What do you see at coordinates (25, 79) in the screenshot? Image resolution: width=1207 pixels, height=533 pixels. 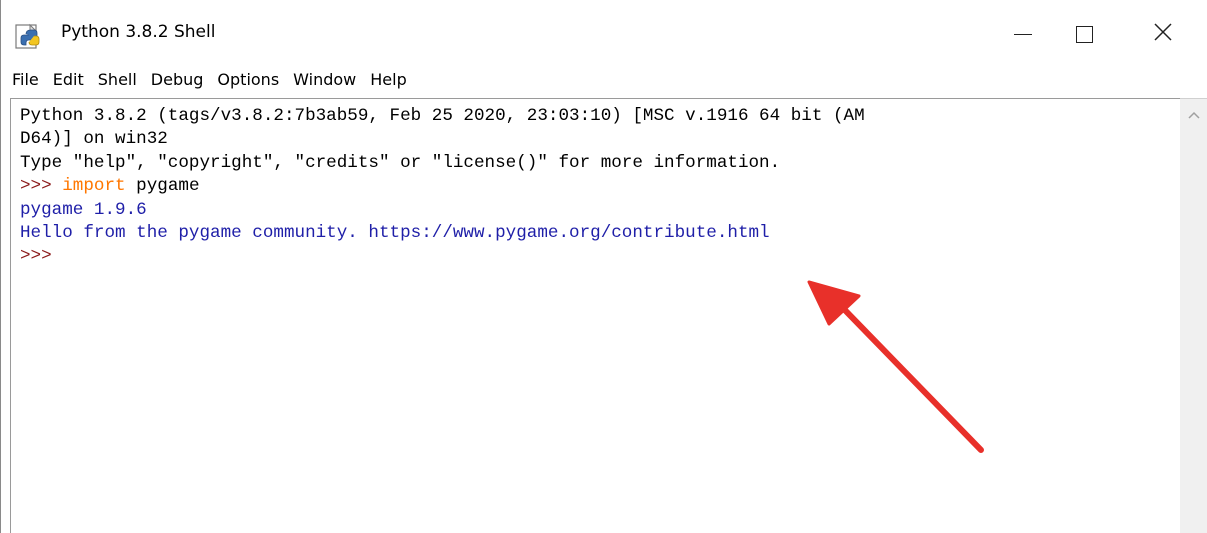 I see `menu-file: File` at bounding box center [25, 79].